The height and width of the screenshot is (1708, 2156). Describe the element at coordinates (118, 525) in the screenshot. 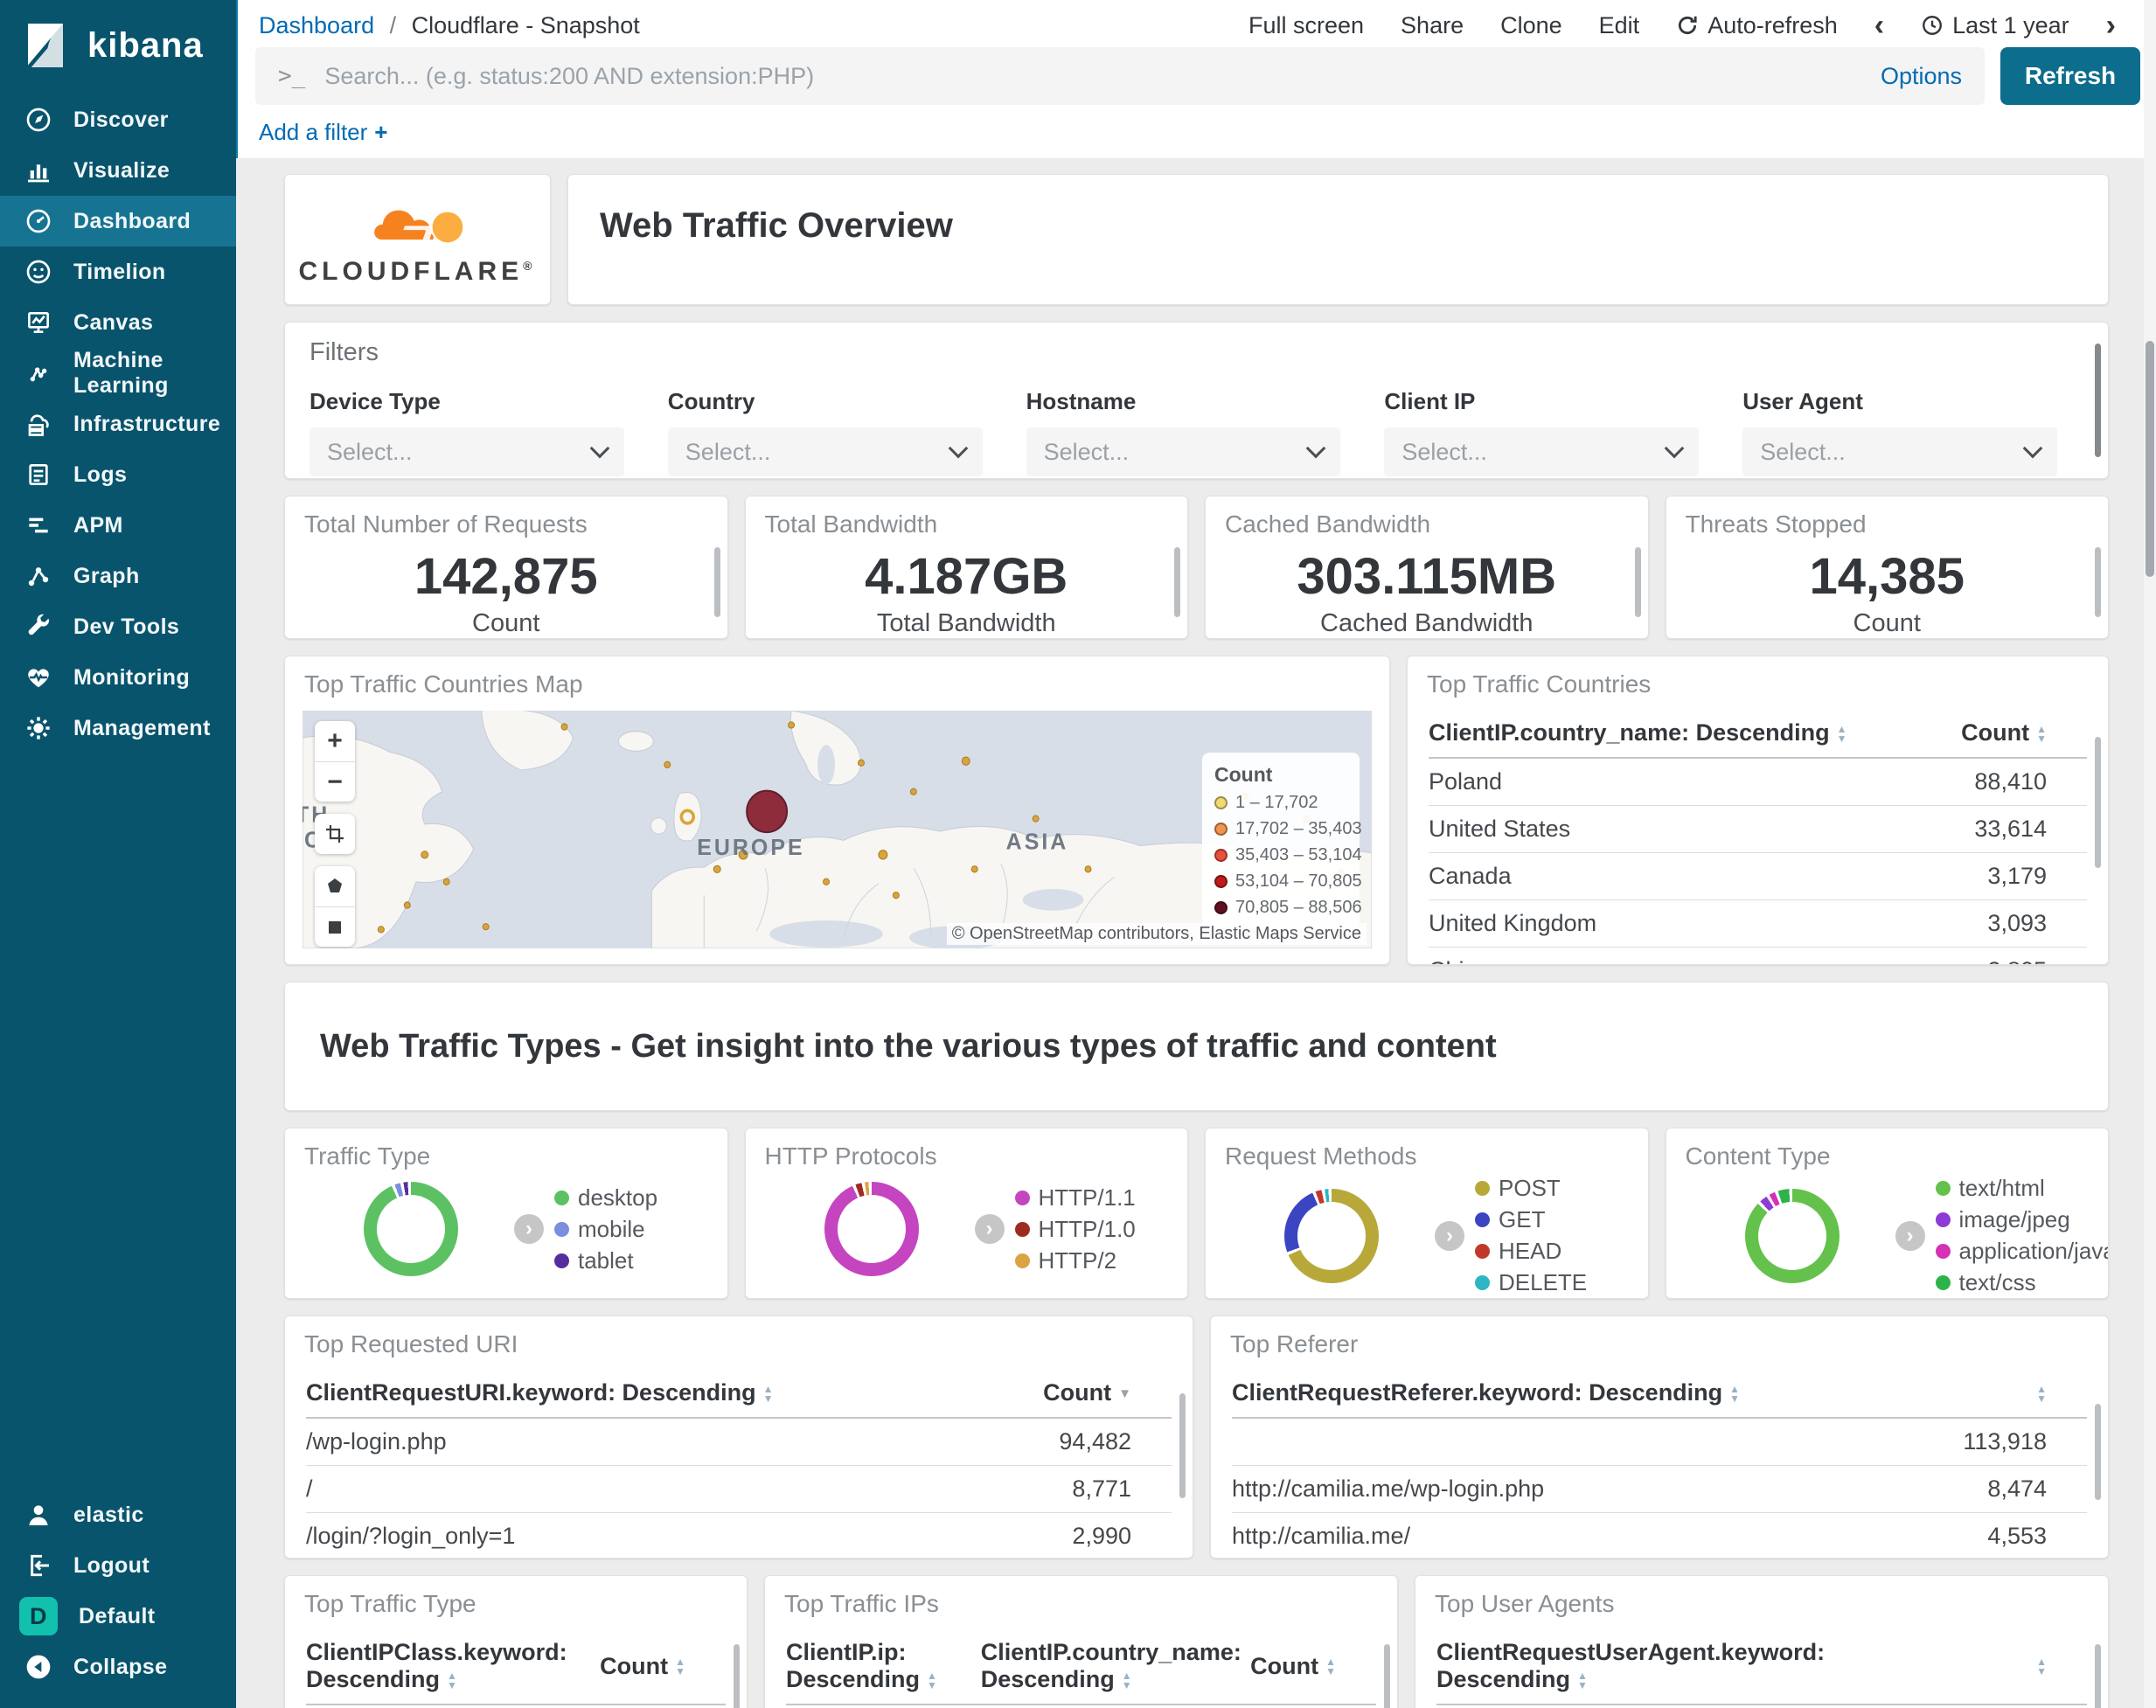

I see `sidebar-item-apm: APM` at that location.